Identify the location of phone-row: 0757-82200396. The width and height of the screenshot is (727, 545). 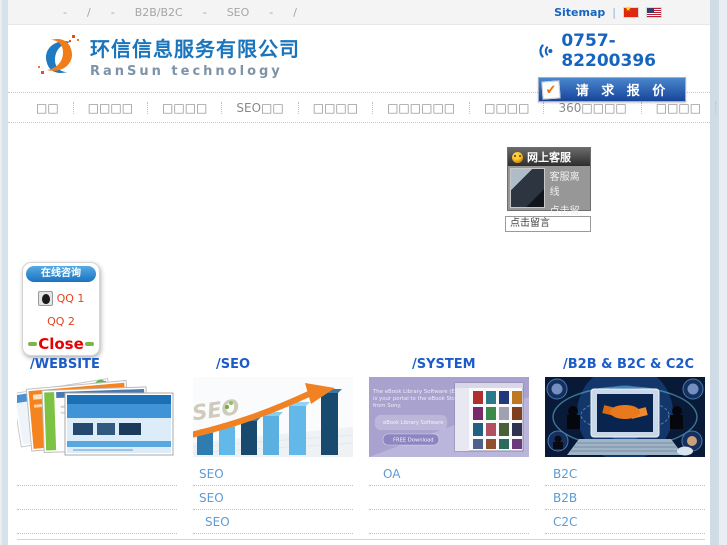
(618, 51).